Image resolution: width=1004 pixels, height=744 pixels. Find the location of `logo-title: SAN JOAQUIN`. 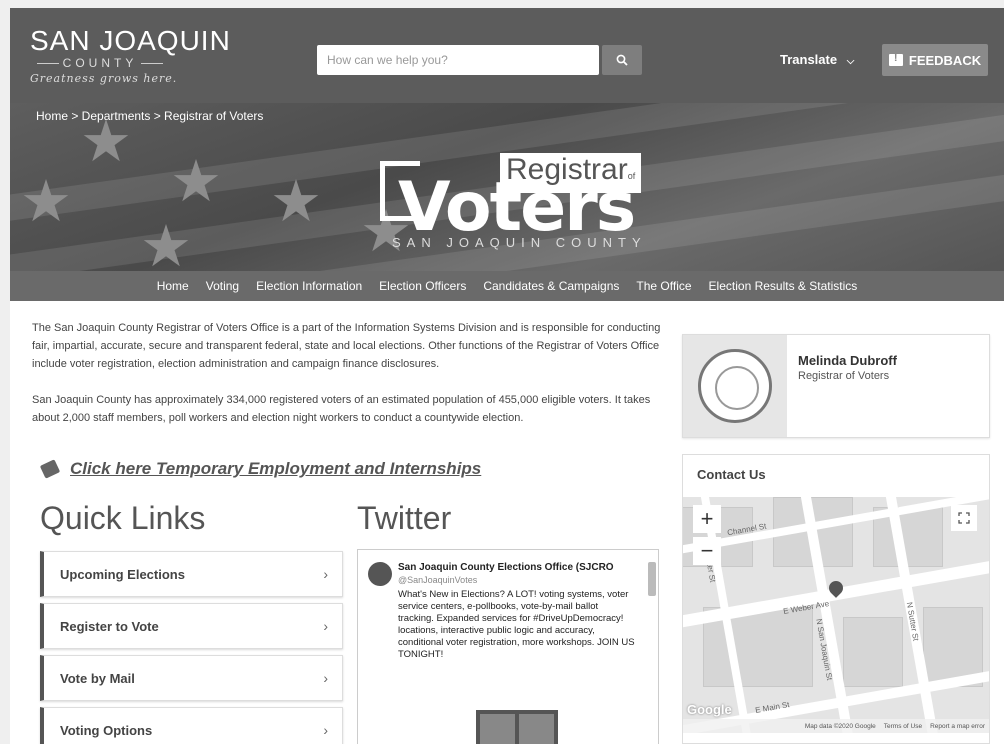

logo-title: SAN JOAQUIN is located at coordinates (130, 40).